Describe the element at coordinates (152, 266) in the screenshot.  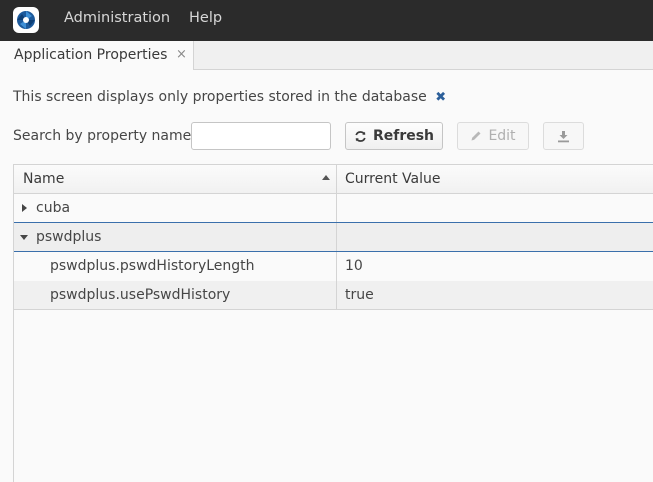
I see `row-name: pswdplus.pswdHistoryLength` at that location.